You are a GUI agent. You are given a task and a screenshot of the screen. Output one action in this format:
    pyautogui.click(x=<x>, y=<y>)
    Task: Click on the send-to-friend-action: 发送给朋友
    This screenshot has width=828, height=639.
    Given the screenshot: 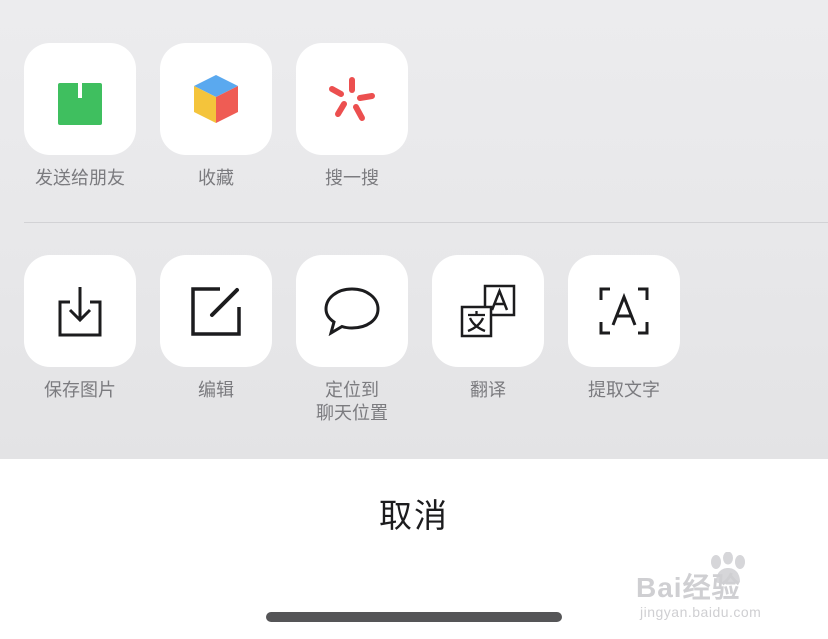 What is the action you would take?
    pyautogui.click(x=80, y=116)
    